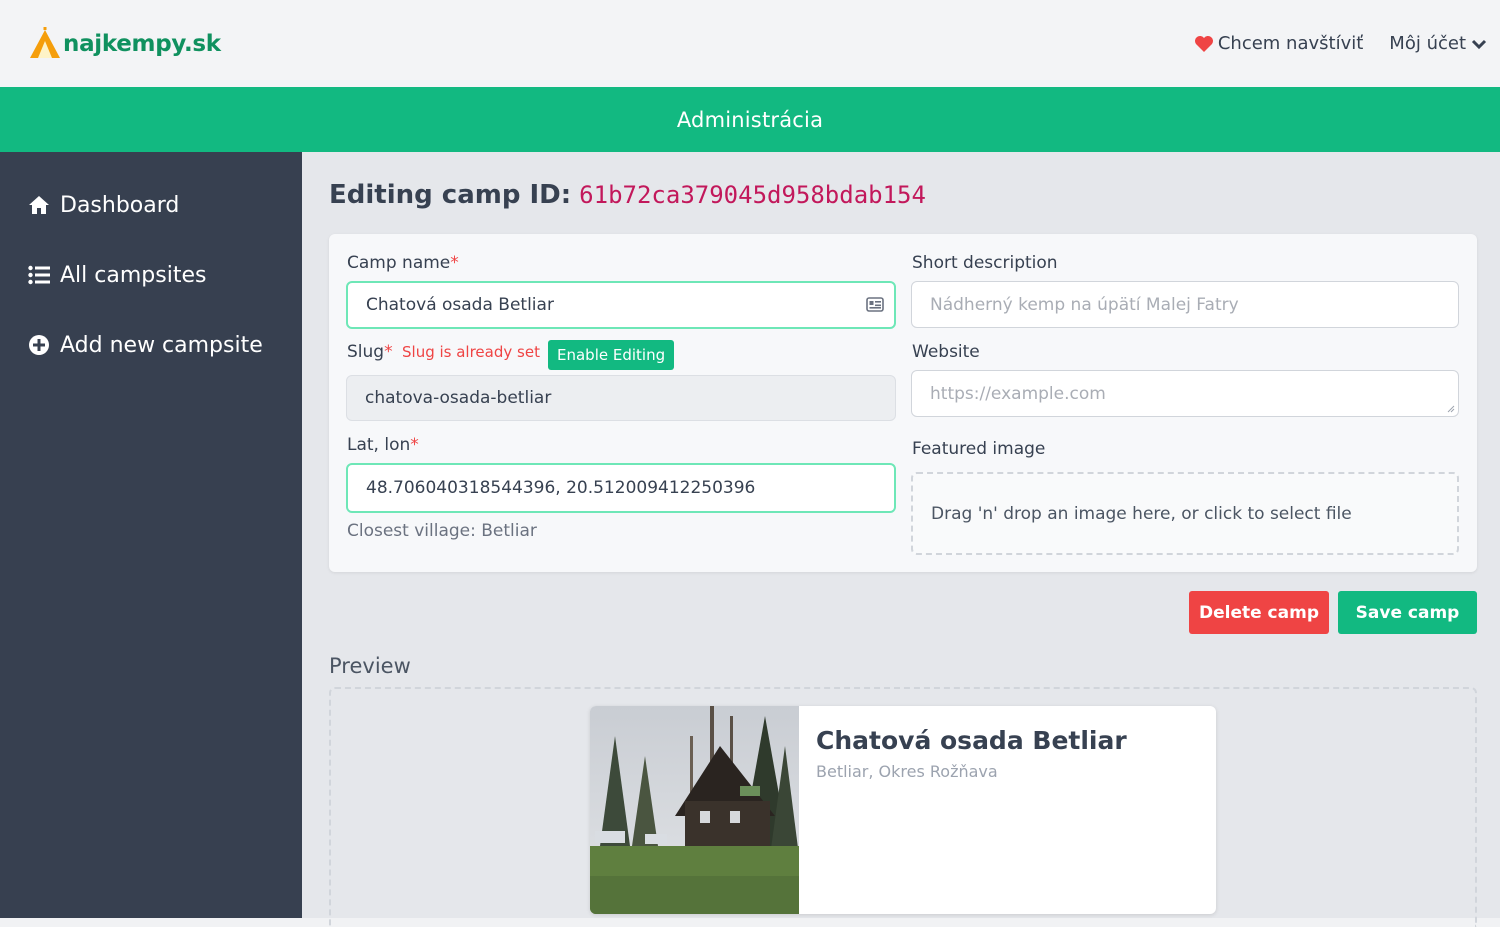  What do you see at coordinates (1185, 393) in the screenshot?
I see `website-input: https://example.com` at bounding box center [1185, 393].